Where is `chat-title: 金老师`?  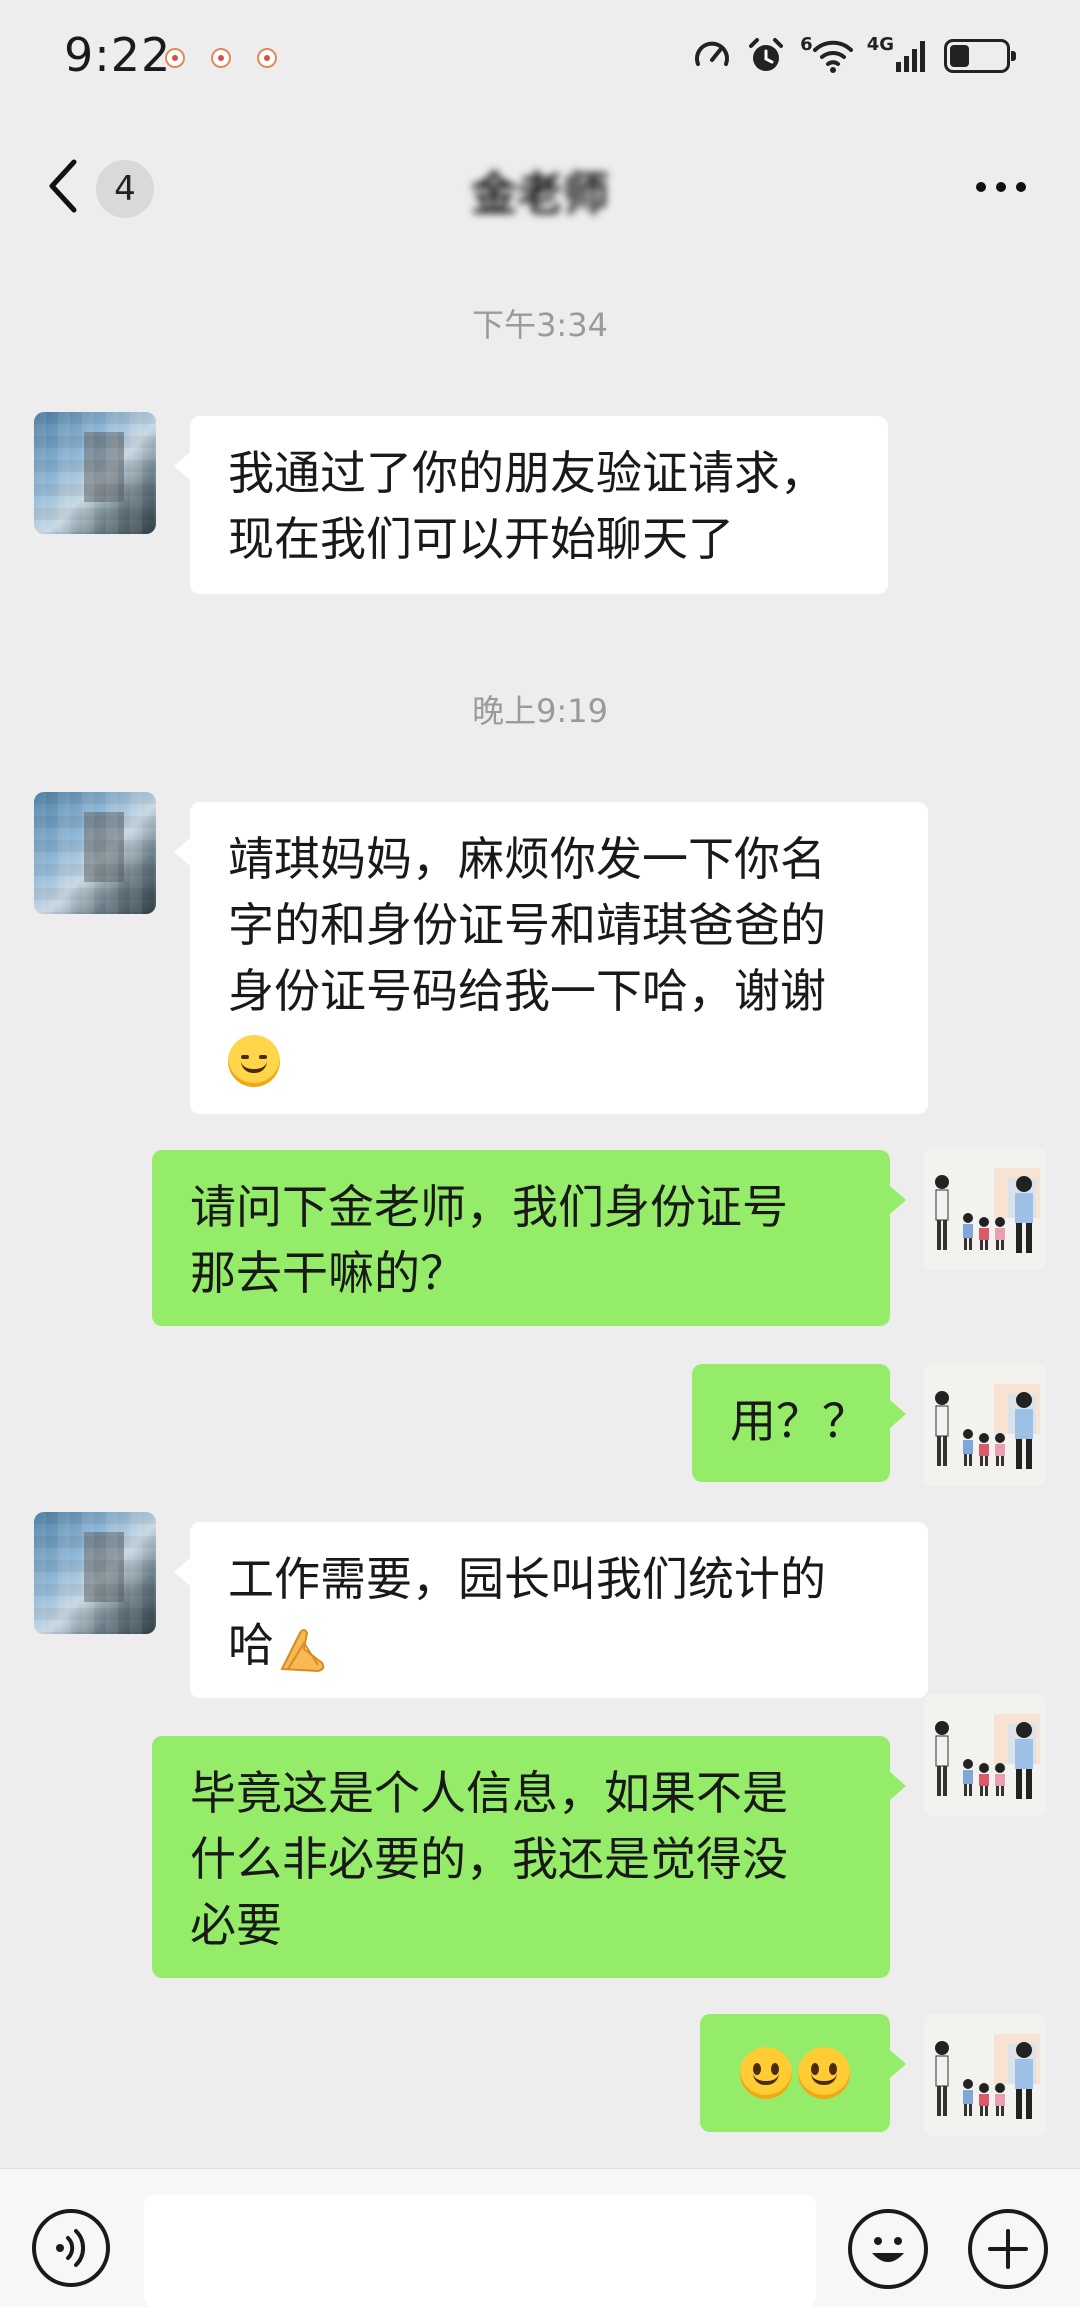
chat-title: 金老师 is located at coordinates (540, 194).